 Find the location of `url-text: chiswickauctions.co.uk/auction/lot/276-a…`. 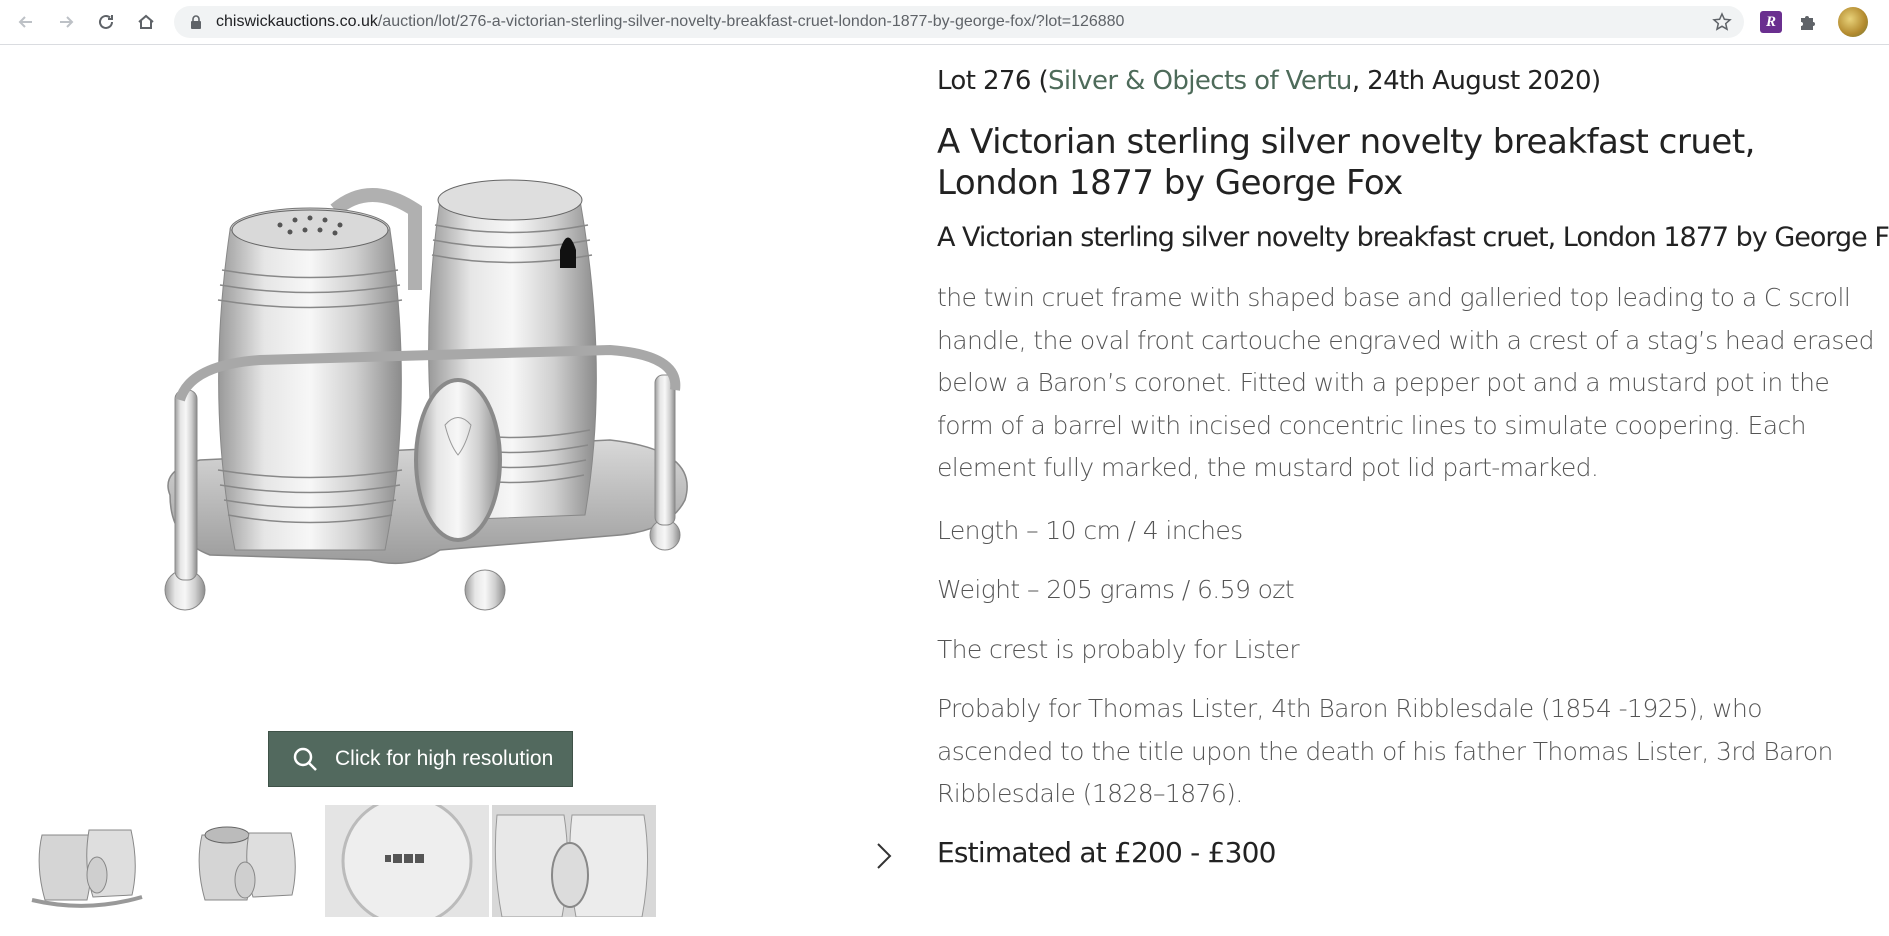

url-text: chiswickauctions.co.uk/auction/lot/276-a… is located at coordinates (670, 22).